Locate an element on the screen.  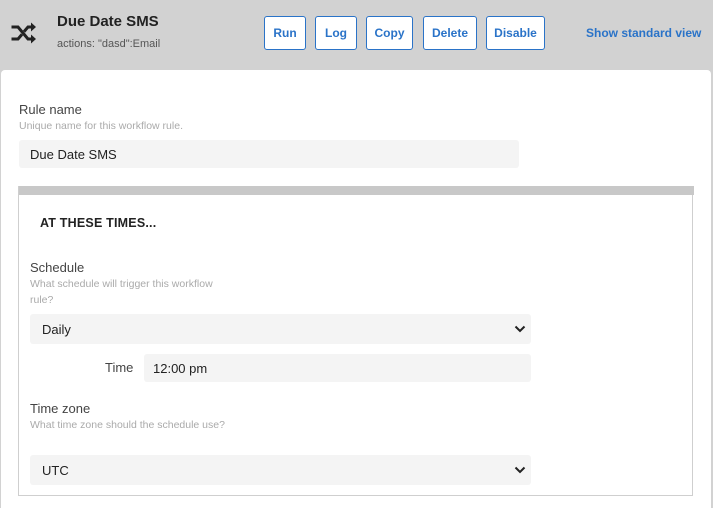
schedule-label: Schedule is located at coordinates (57, 267).